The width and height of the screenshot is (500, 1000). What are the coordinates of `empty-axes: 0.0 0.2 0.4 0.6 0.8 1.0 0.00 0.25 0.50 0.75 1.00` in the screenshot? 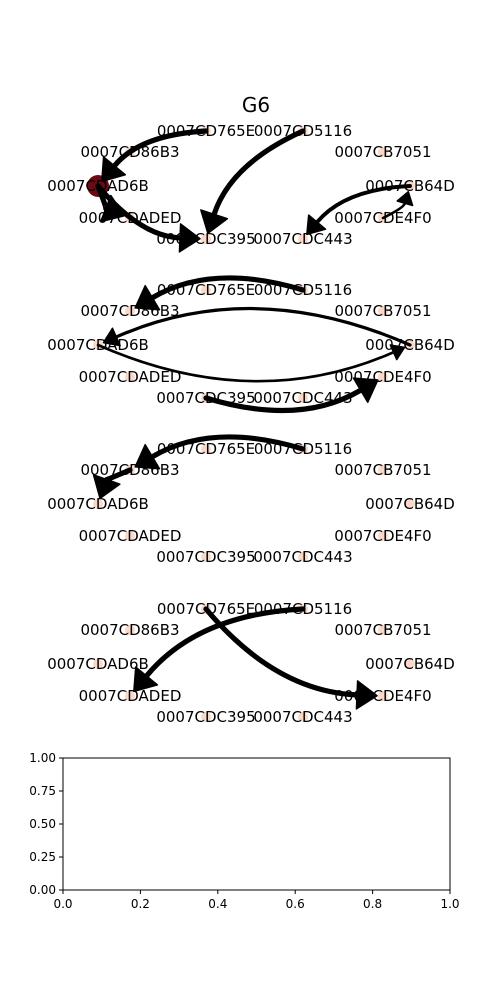 It's located at (244, 831).